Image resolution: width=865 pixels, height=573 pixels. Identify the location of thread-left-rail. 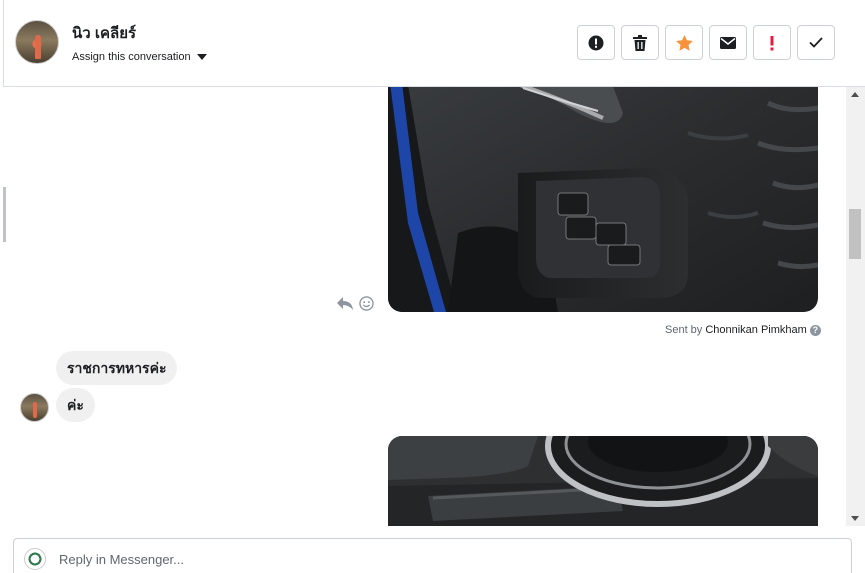
(4, 214).